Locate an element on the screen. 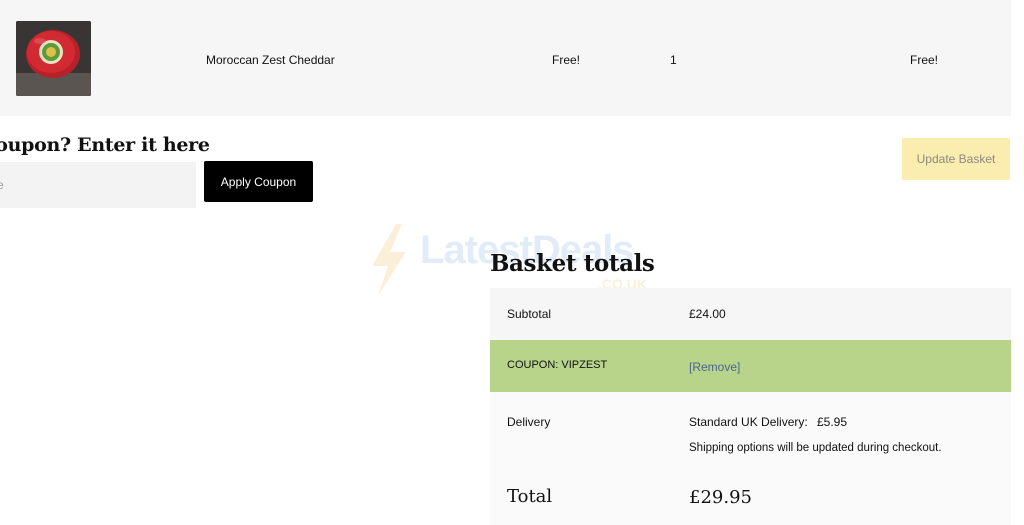 The image size is (1024, 525). cheese-wheel-icon is located at coordinates (53, 58).